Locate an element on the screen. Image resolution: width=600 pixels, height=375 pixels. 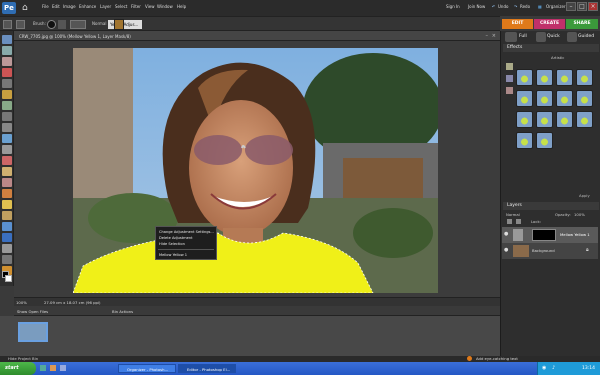
brush-preview is located at coordinates (51, 24).